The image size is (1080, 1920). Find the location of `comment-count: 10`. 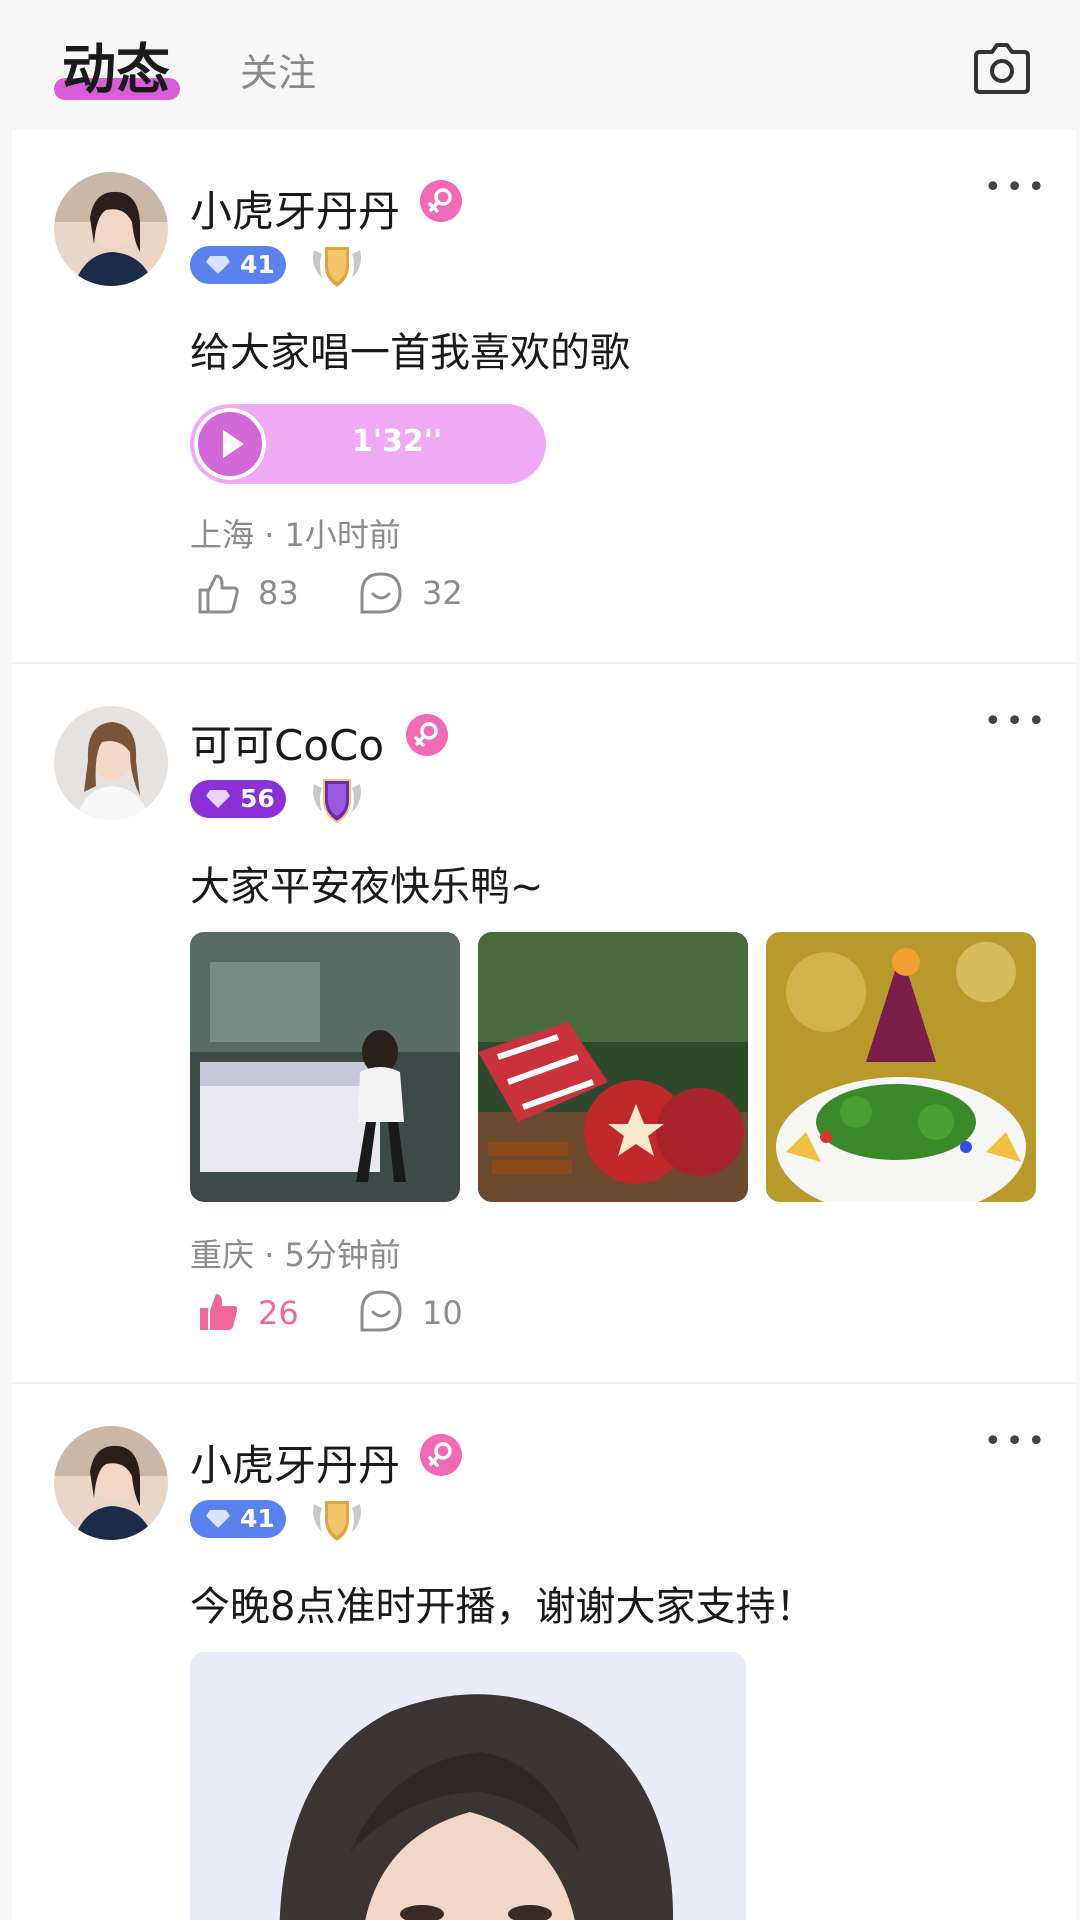

comment-count: 10 is located at coordinates (442, 1313).